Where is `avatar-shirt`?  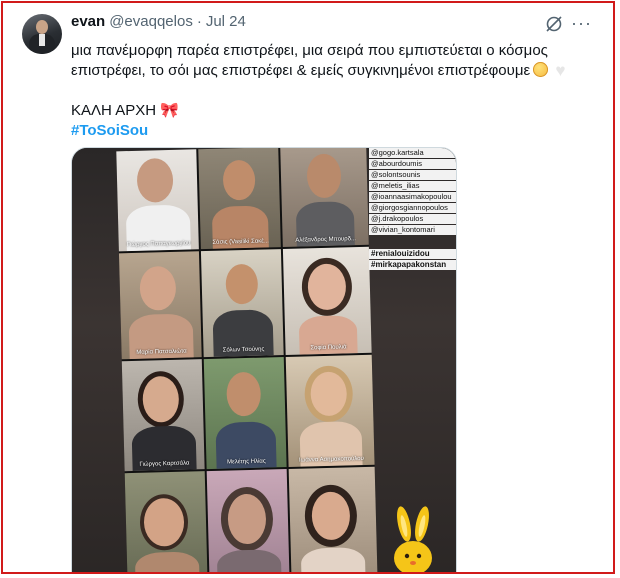 avatar-shirt is located at coordinates (42, 40).